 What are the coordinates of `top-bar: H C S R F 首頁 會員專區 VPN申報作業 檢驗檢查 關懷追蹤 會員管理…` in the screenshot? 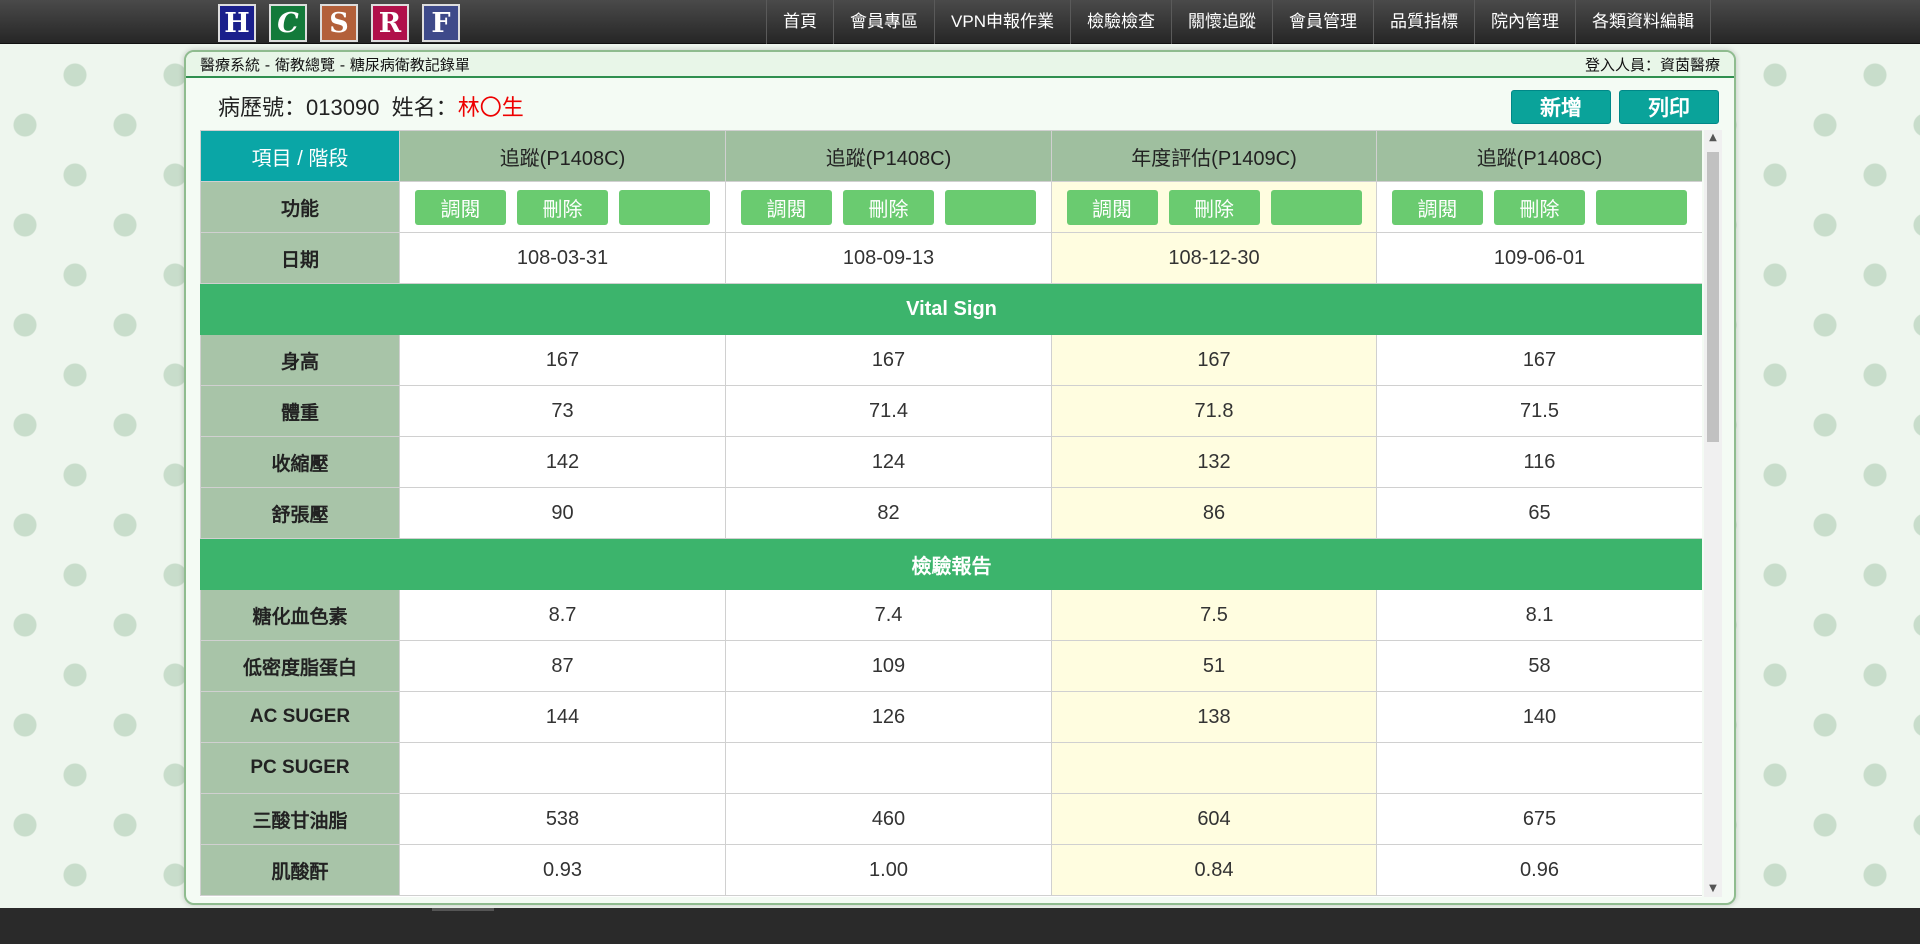 It's located at (960, 22).